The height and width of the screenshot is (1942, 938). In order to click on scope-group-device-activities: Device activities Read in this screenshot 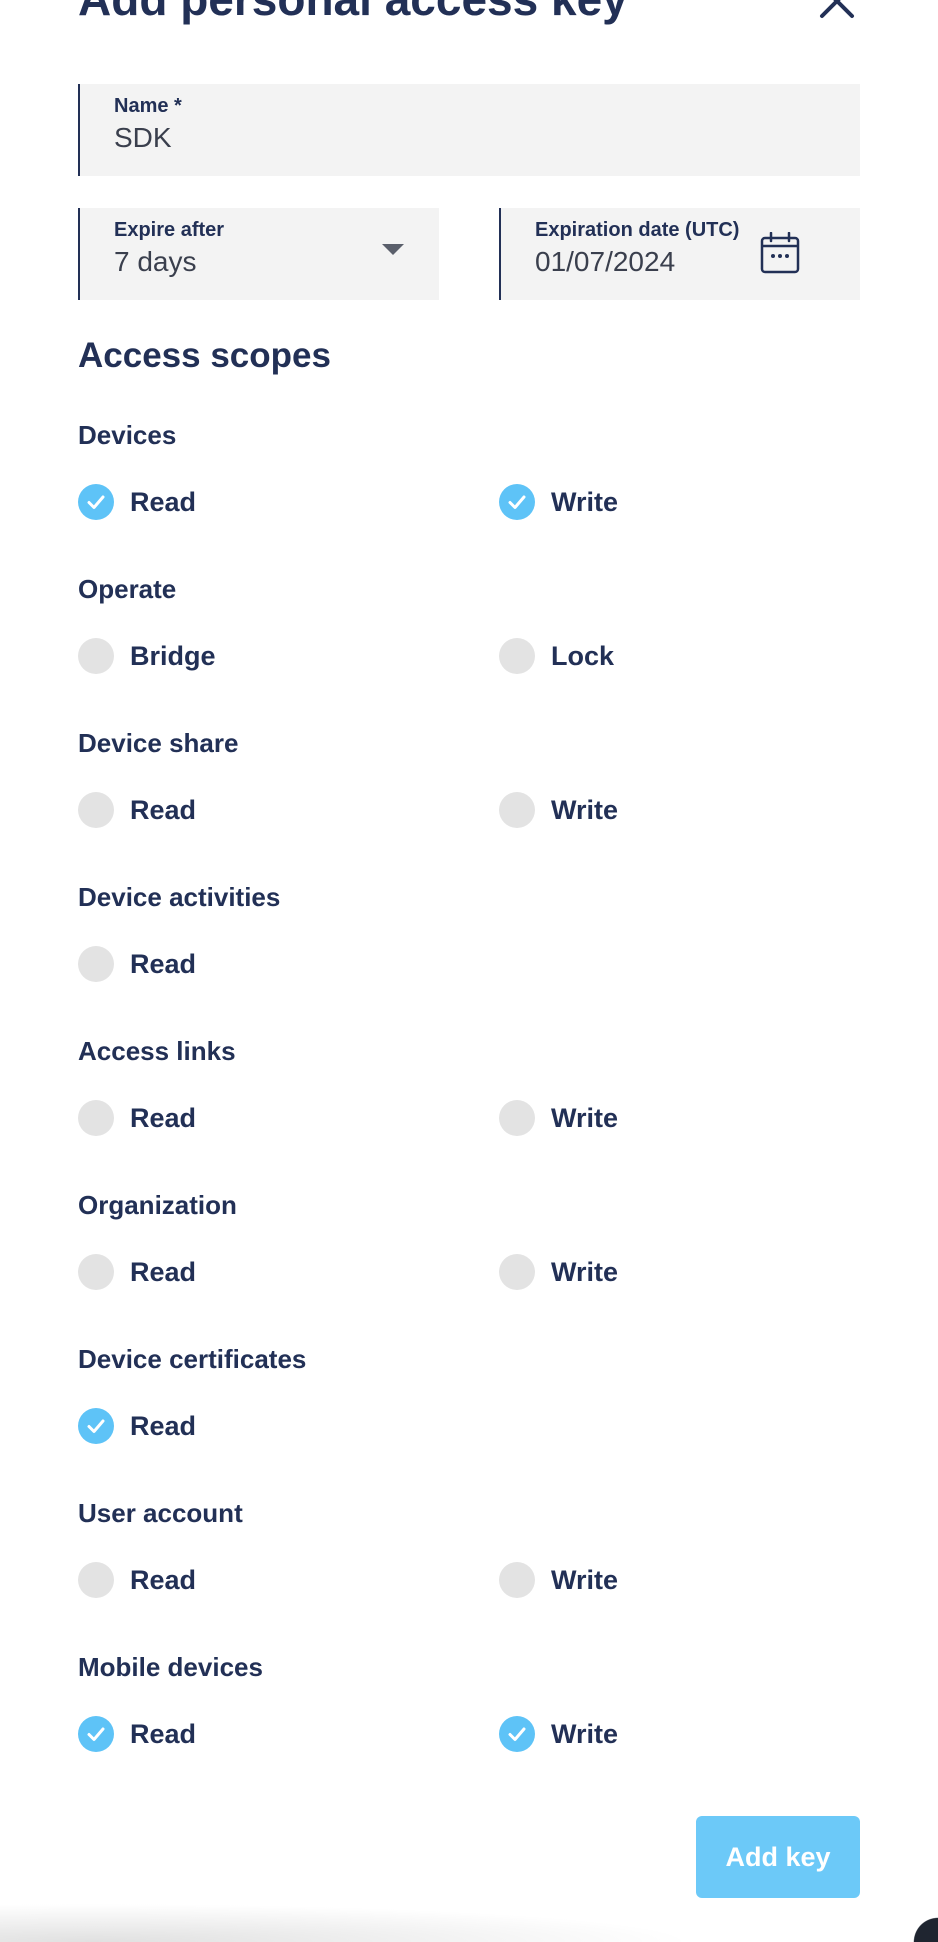, I will do `click(469, 959)`.